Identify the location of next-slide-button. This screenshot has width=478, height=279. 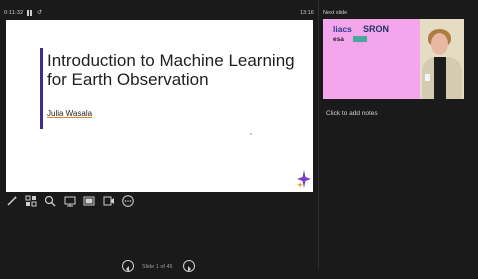
(189, 266).